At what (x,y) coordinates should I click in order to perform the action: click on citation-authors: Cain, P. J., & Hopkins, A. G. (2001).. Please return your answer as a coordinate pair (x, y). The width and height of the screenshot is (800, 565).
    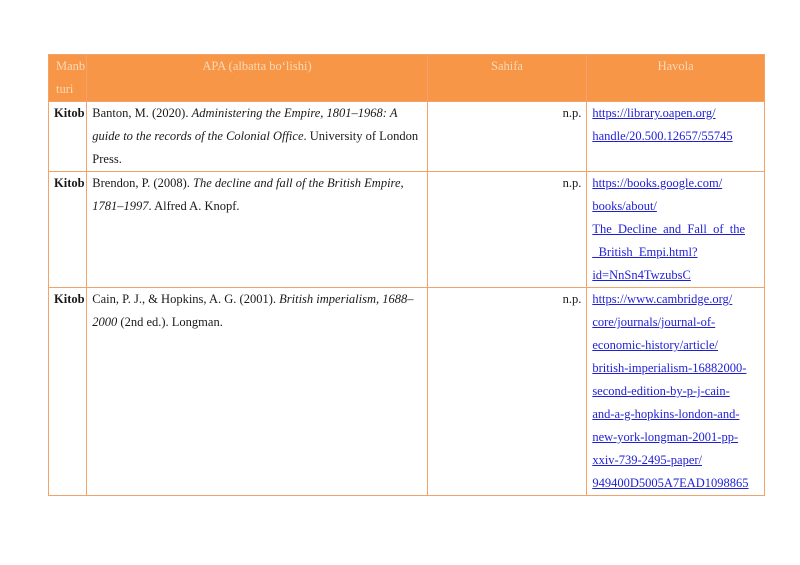
    Looking at the image, I should click on (186, 299).